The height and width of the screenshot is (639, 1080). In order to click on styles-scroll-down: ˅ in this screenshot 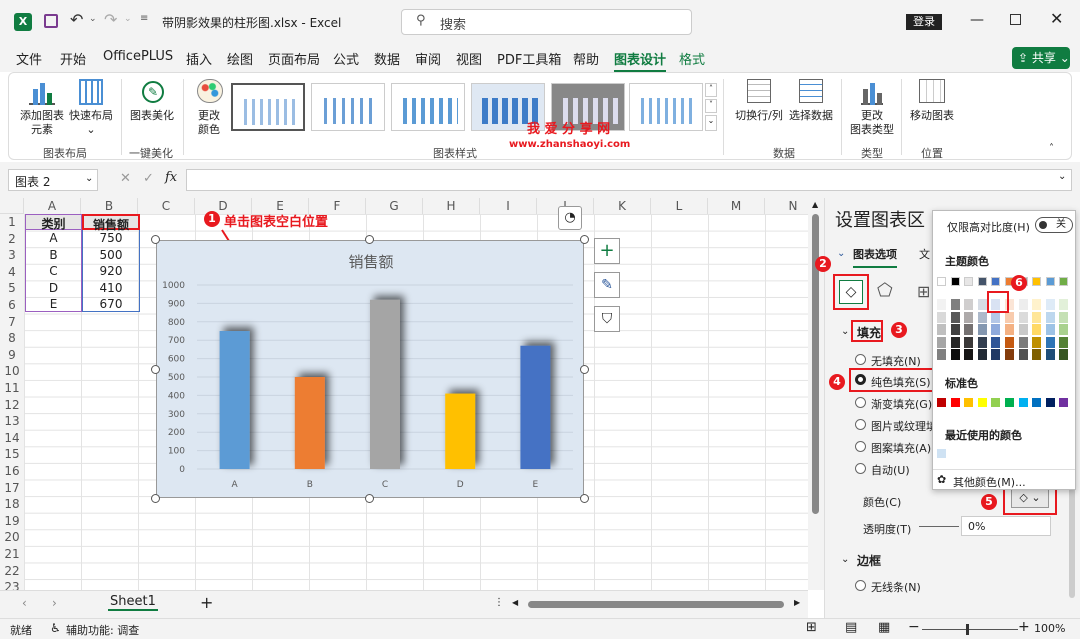, I will do `click(711, 106)`.